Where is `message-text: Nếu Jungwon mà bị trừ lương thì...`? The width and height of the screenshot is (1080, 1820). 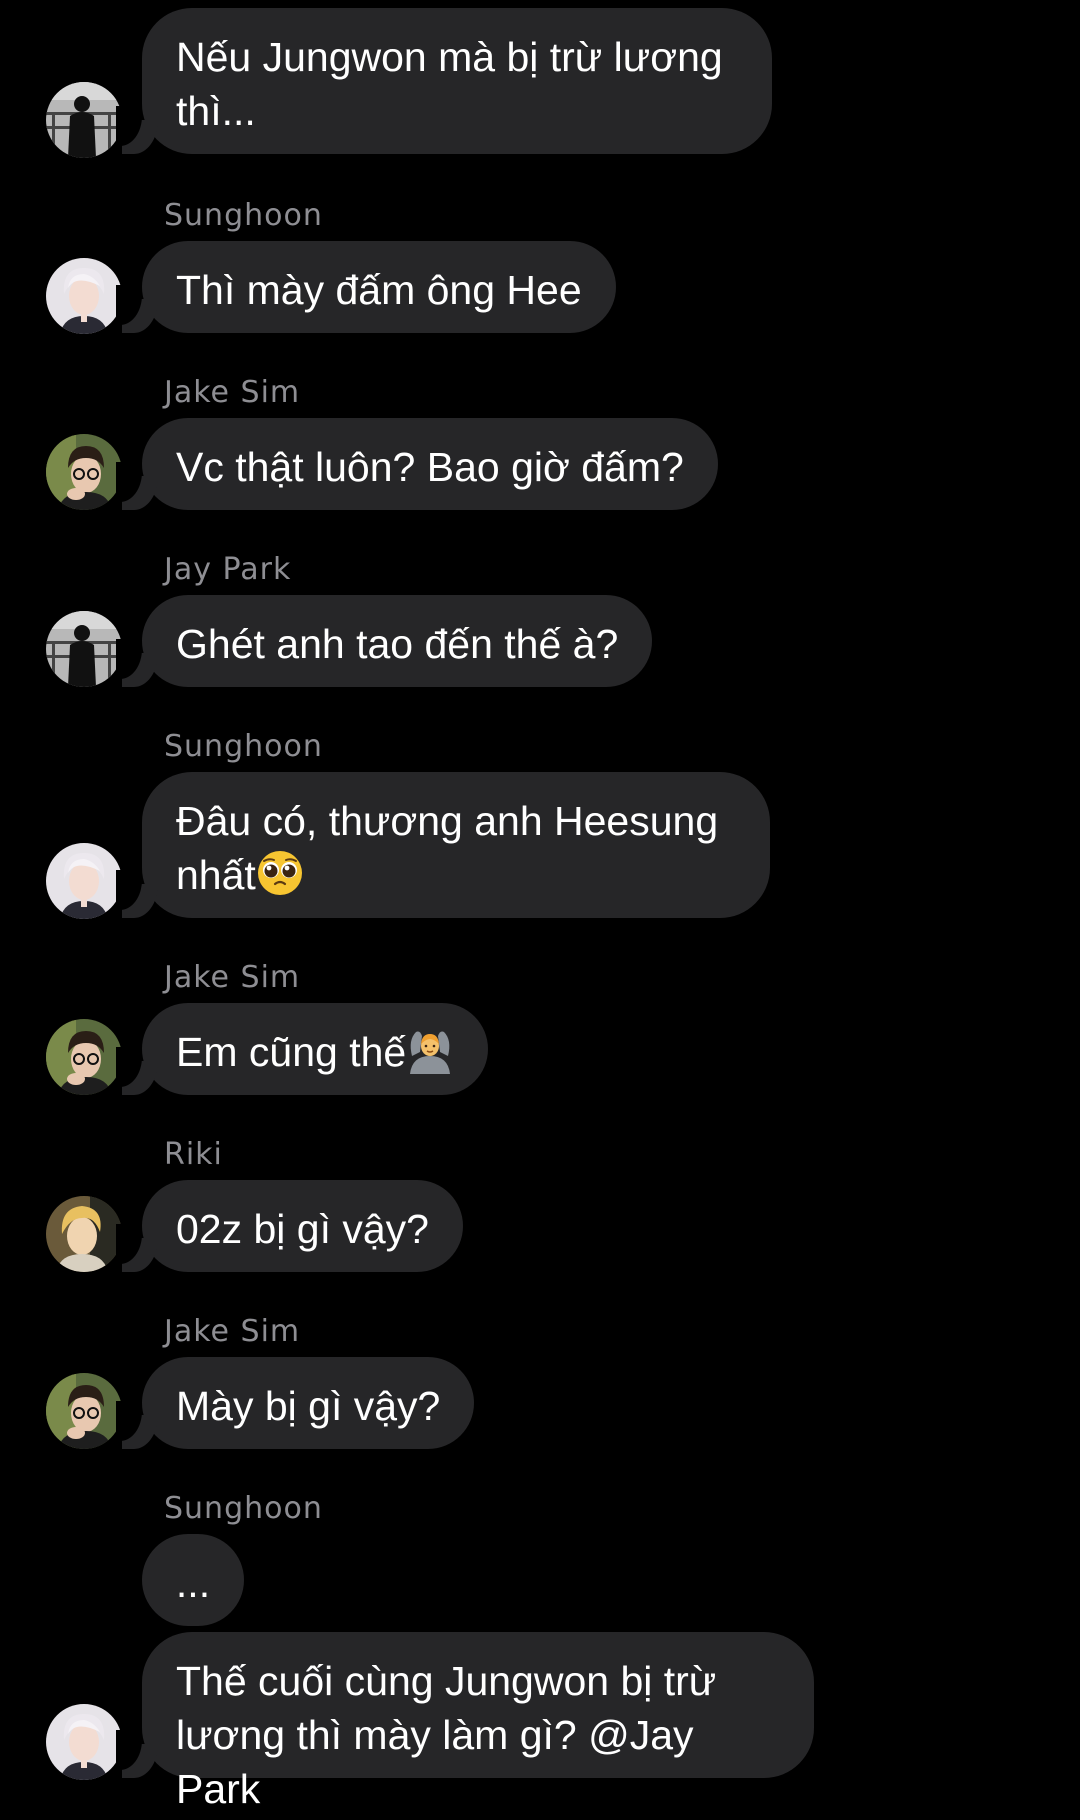 message-text: Nếu Jungwon mà bị trừ lương thì... is located at coordinates (449, 84).